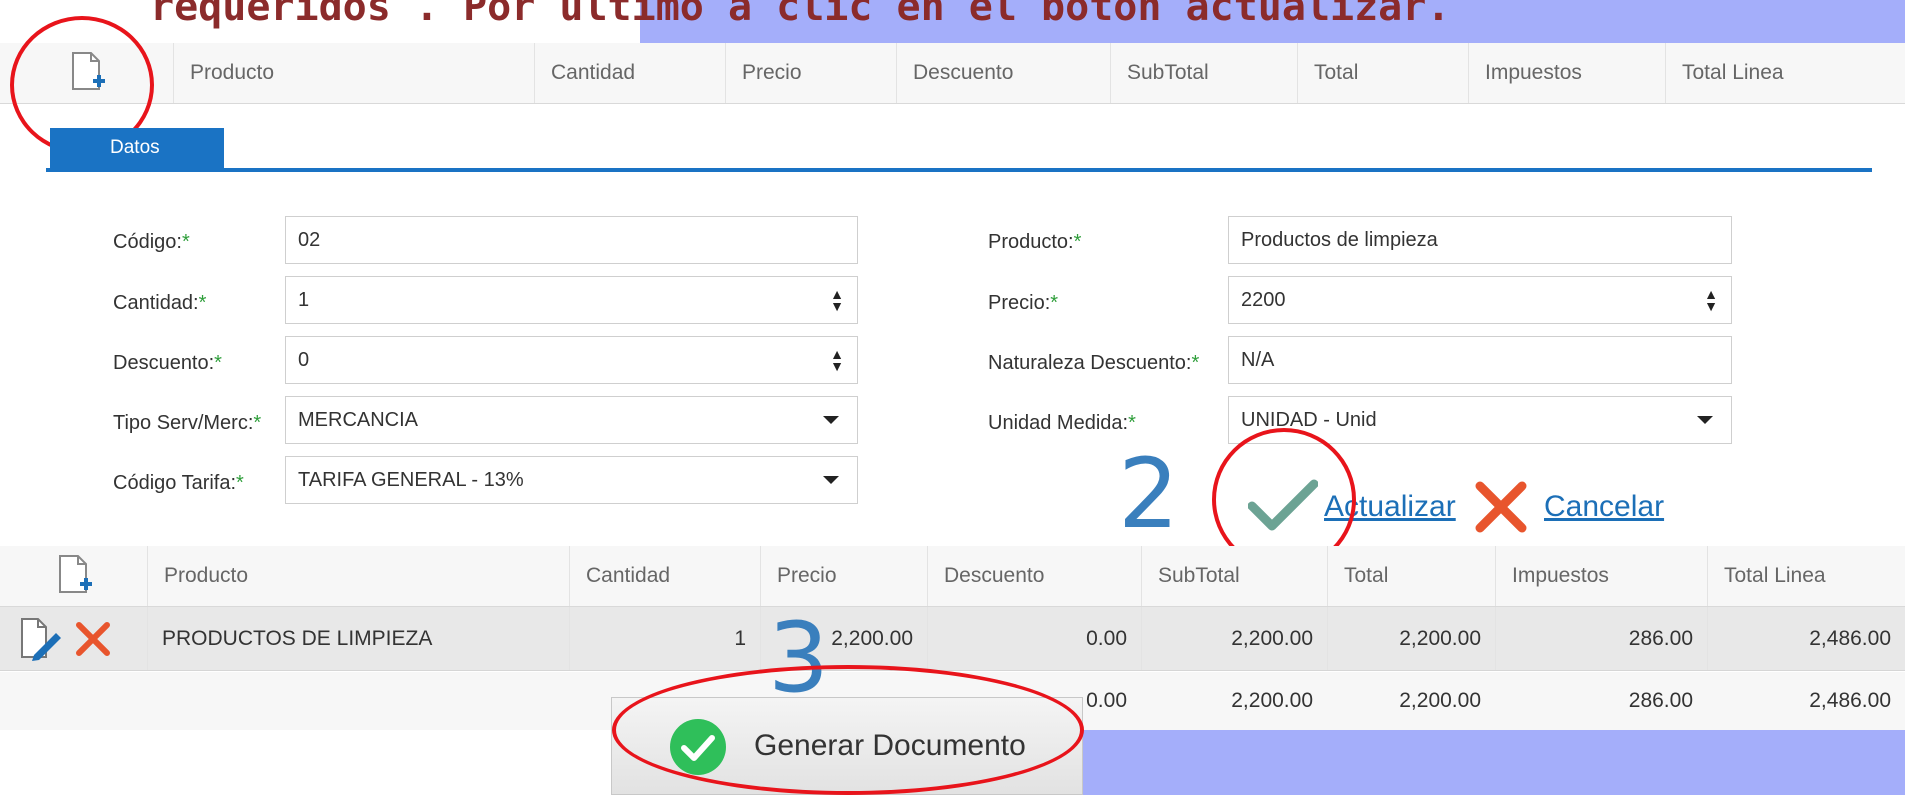  Describe the element at coordinates (40, 639) in the screenshot. I see `edit-icon` at that location.